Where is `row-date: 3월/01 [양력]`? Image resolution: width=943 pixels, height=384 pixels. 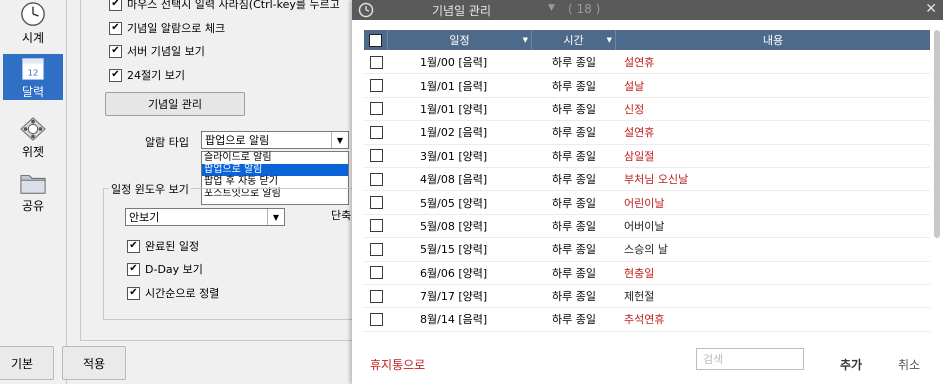 row-date: 3월/01 [양력] is located at coordinates (454, 156).